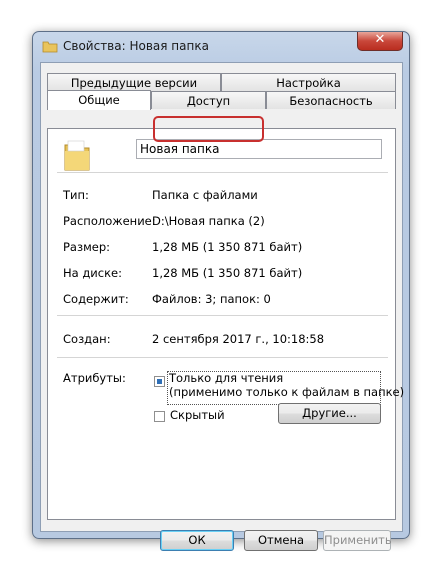 The image size is (441, 569). I want to click on tab-label: Предыдущие версии, so click(134, 83).